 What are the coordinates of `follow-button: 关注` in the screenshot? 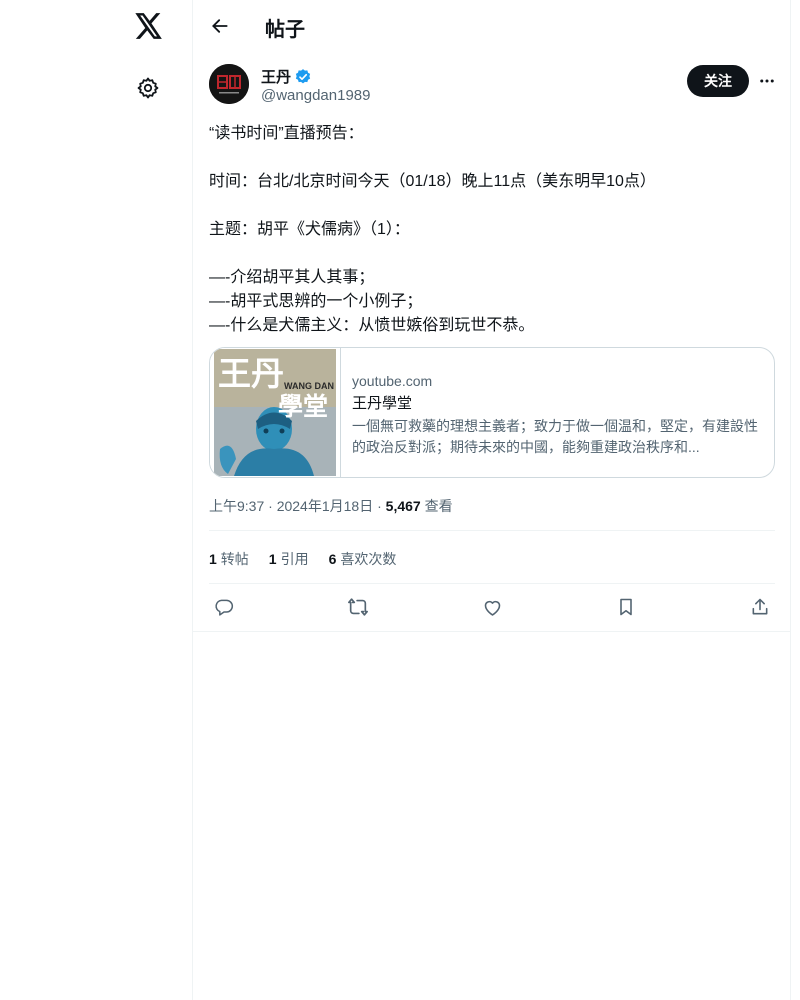 It's located at (718, 81).